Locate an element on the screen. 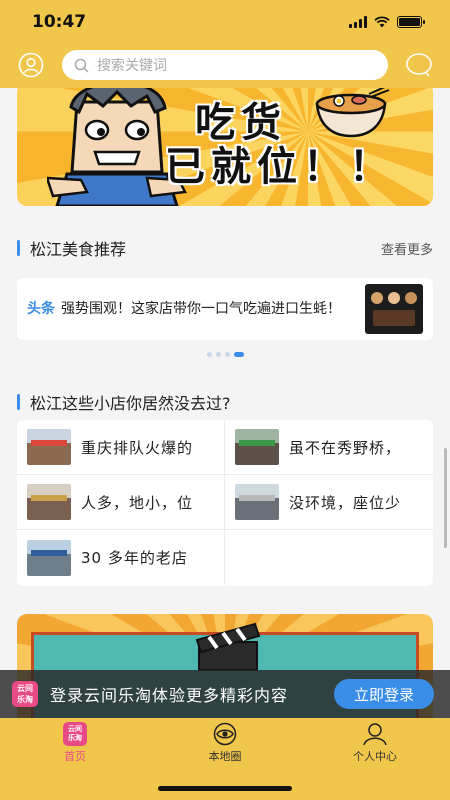 Image resolution: width=450 pixels, height=800 pixels. shop-item: 重庆排队火爆的 is located at coordinates (121, 447).